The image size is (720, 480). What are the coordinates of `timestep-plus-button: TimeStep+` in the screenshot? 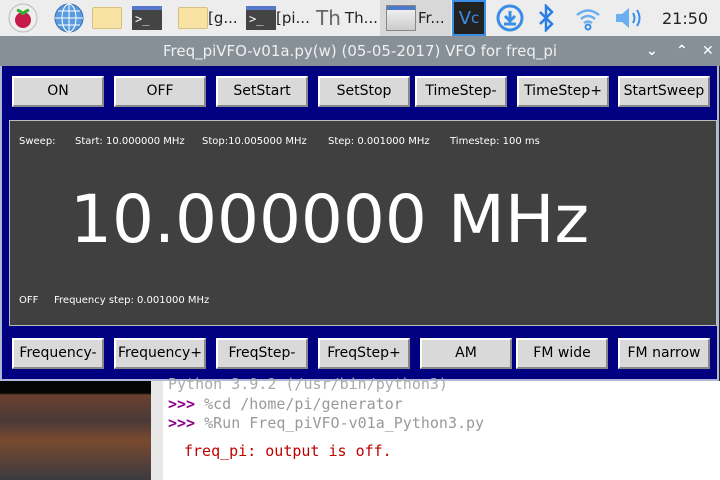 It's located at (563, 91).